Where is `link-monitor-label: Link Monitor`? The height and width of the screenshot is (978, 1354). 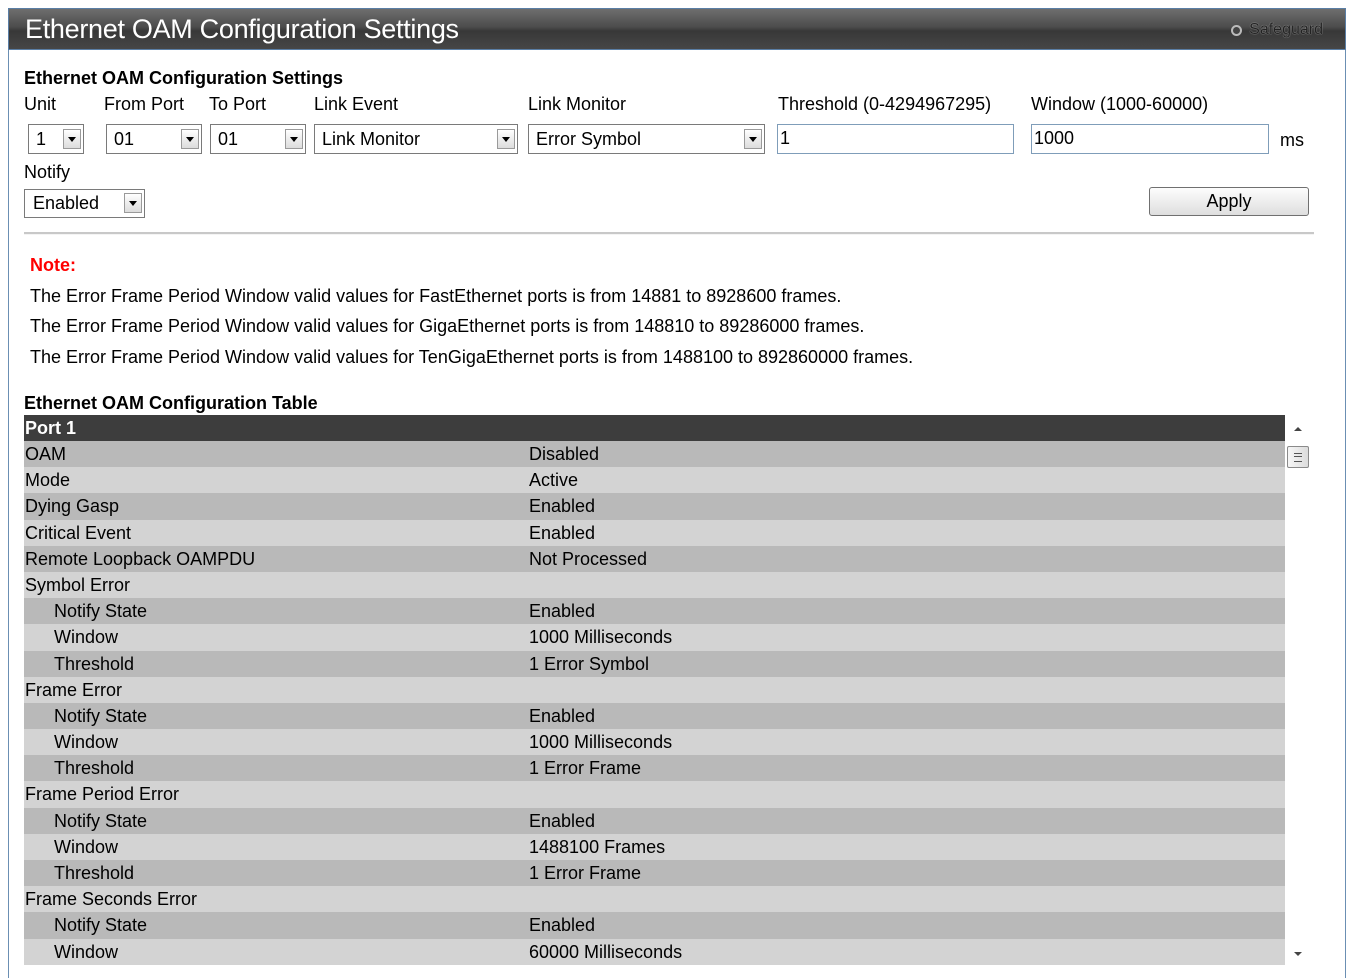 link-monitor-label: Link Monitor is located at coordinates (577, 104).